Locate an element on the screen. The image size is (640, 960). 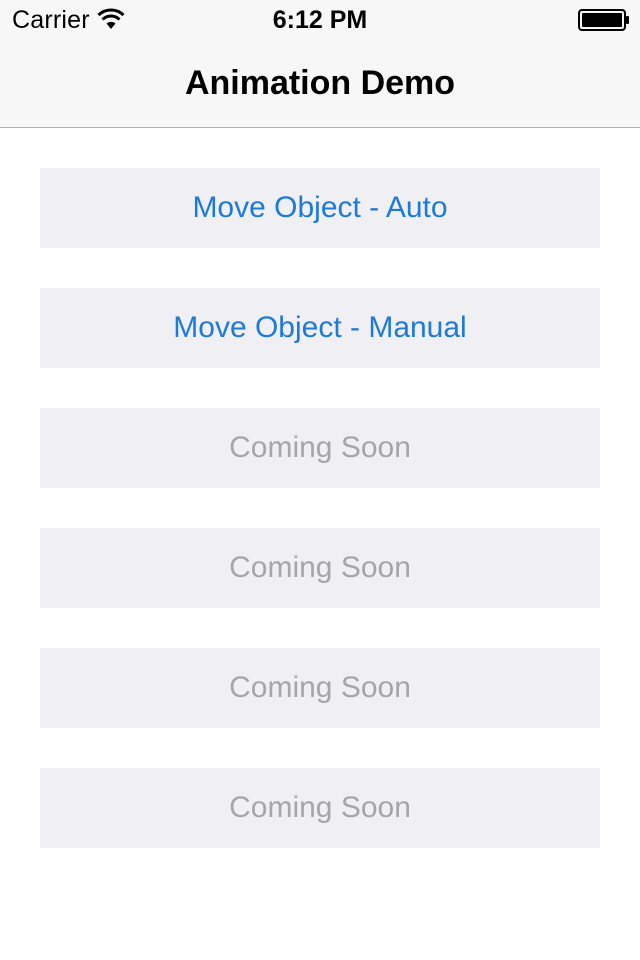
coming-soon-button-3: Coming Soon is located at coordinates (320, 688).